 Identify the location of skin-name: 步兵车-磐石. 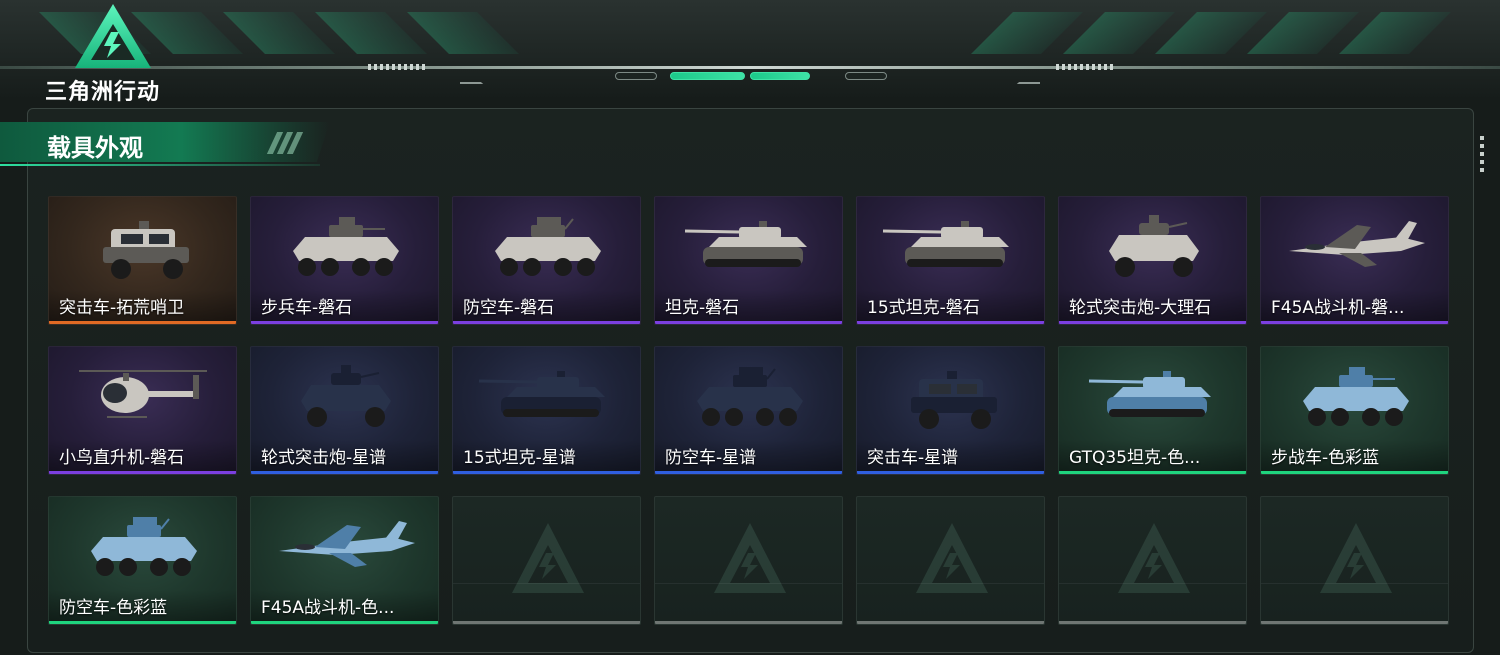
(307, 308).